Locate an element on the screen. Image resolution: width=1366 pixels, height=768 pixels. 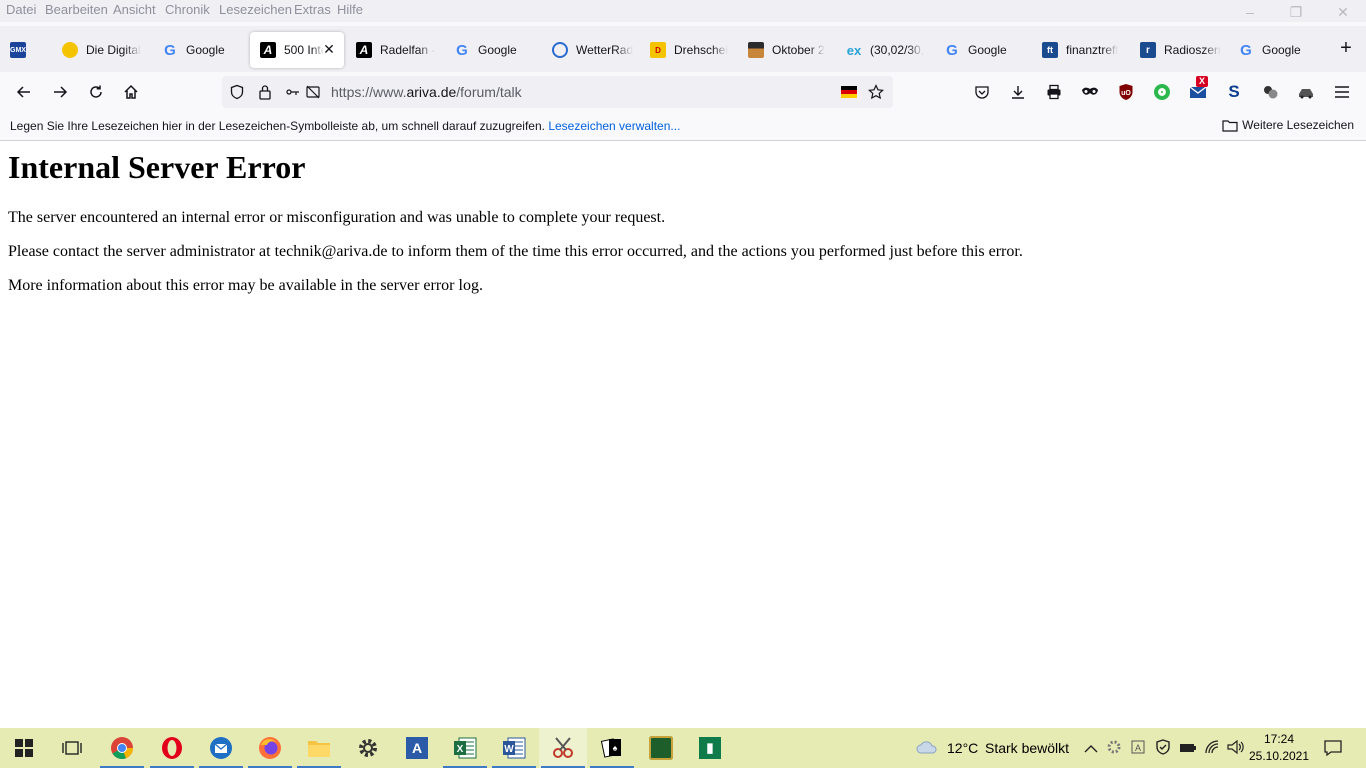
svg-text: A is located at coordinates (1138, 748).